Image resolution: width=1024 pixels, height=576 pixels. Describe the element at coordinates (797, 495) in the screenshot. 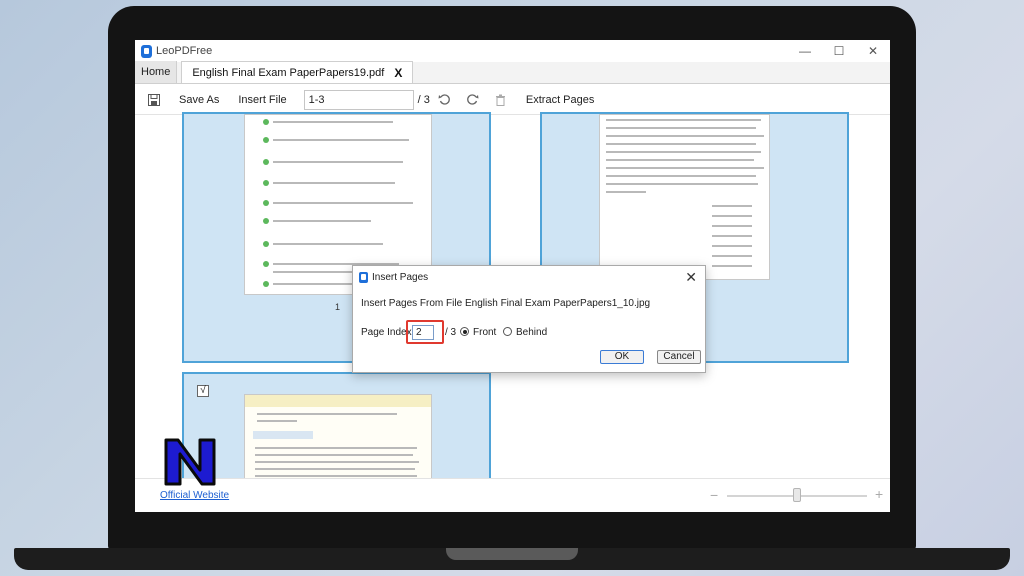

I see `zoom-slider-handle` at that location.